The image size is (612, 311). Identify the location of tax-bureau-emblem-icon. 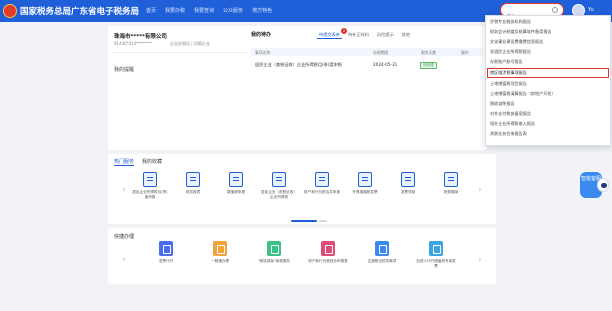
(10, 11).